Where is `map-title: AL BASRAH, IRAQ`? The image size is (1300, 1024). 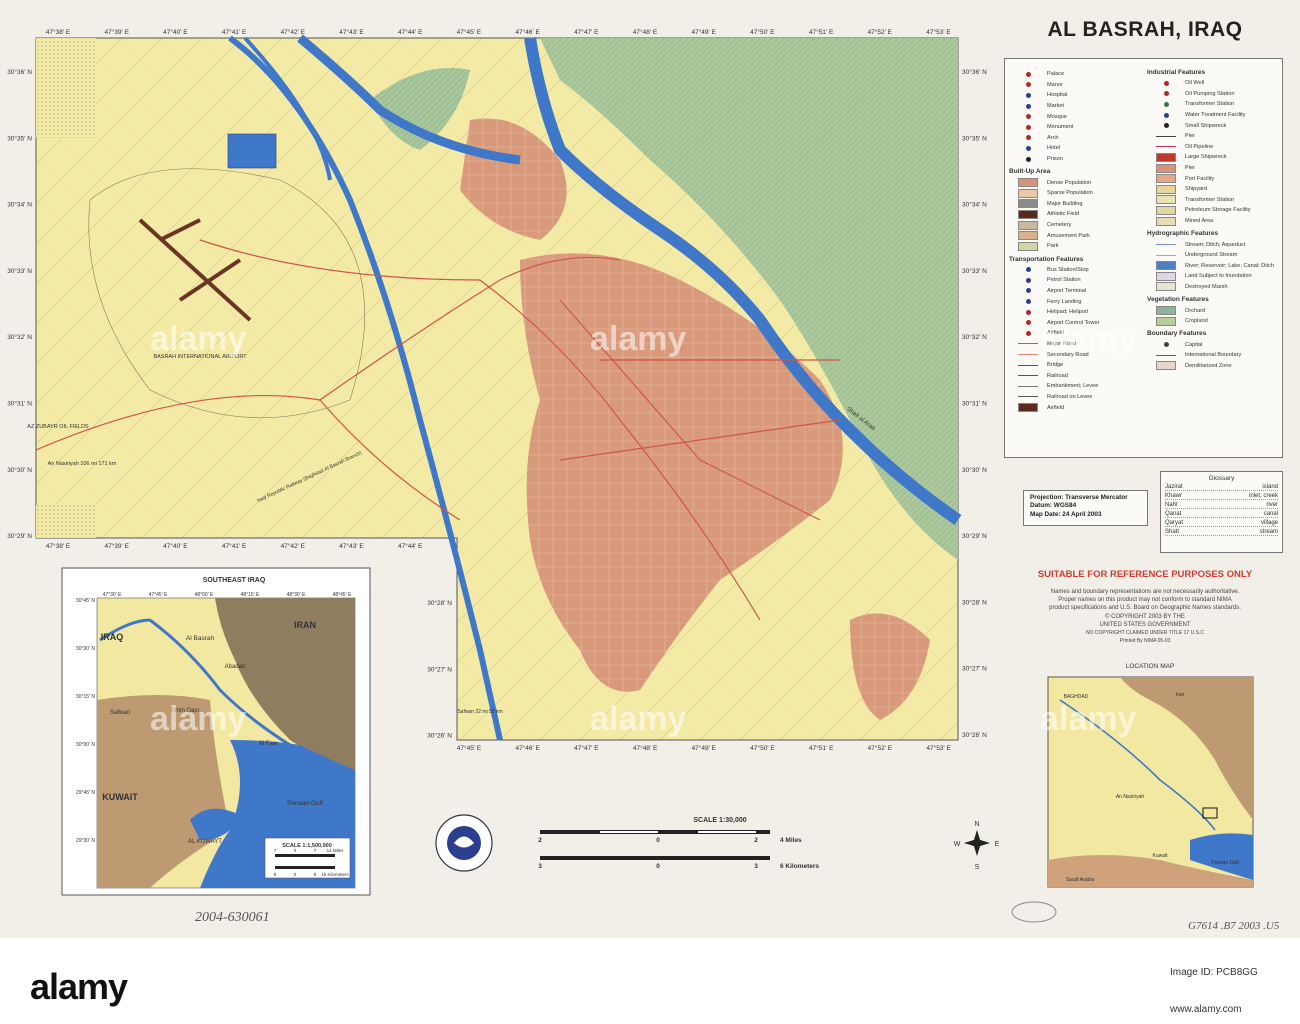 map-title: AL BASRAH, IRAQ is located at coordinates (1145, 29).